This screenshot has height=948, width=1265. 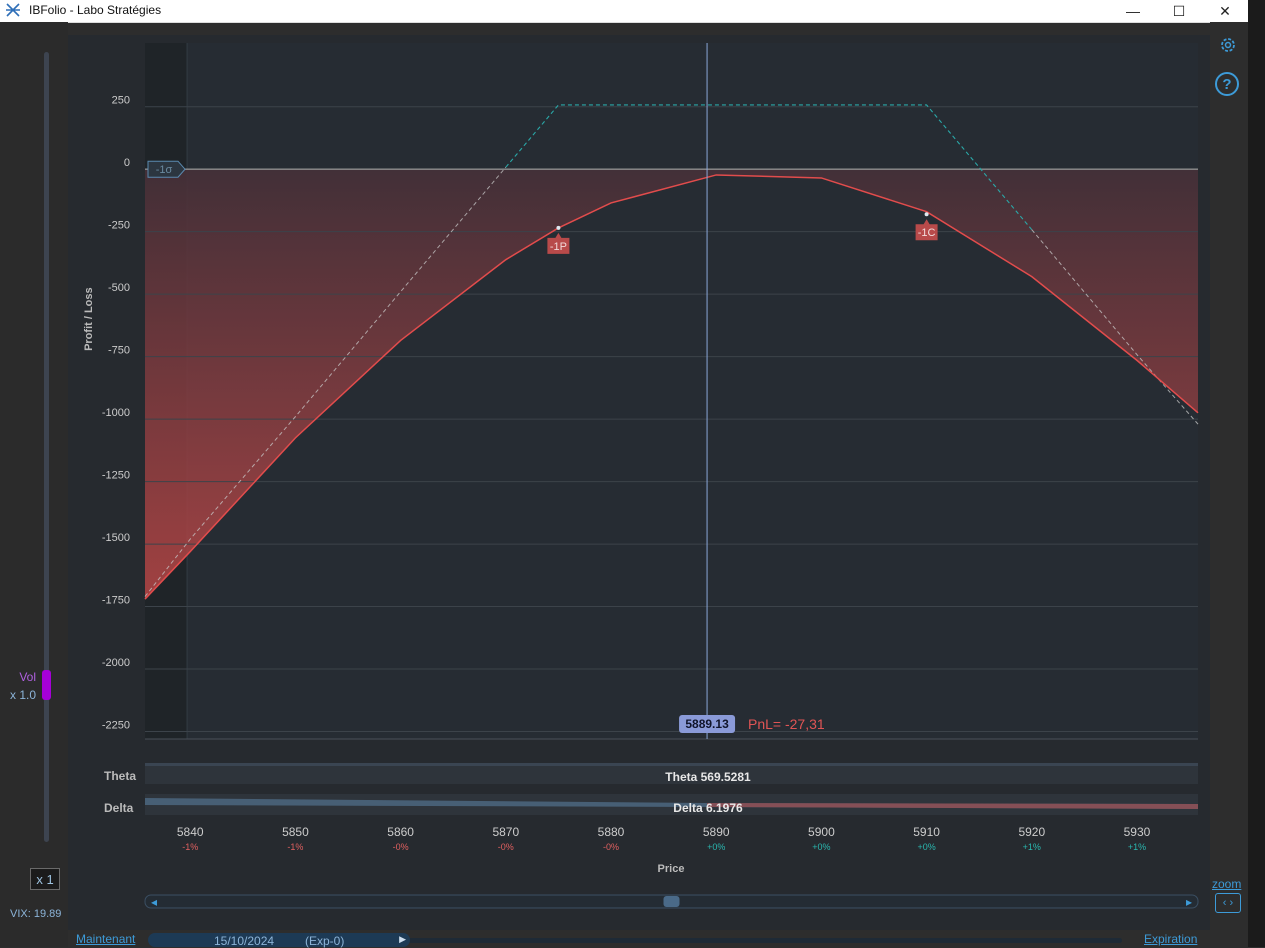 What do you see at coordinates (119, 288) in the screenshot?
I see `y-tick-label: -500` at bounding box center [119, 288].